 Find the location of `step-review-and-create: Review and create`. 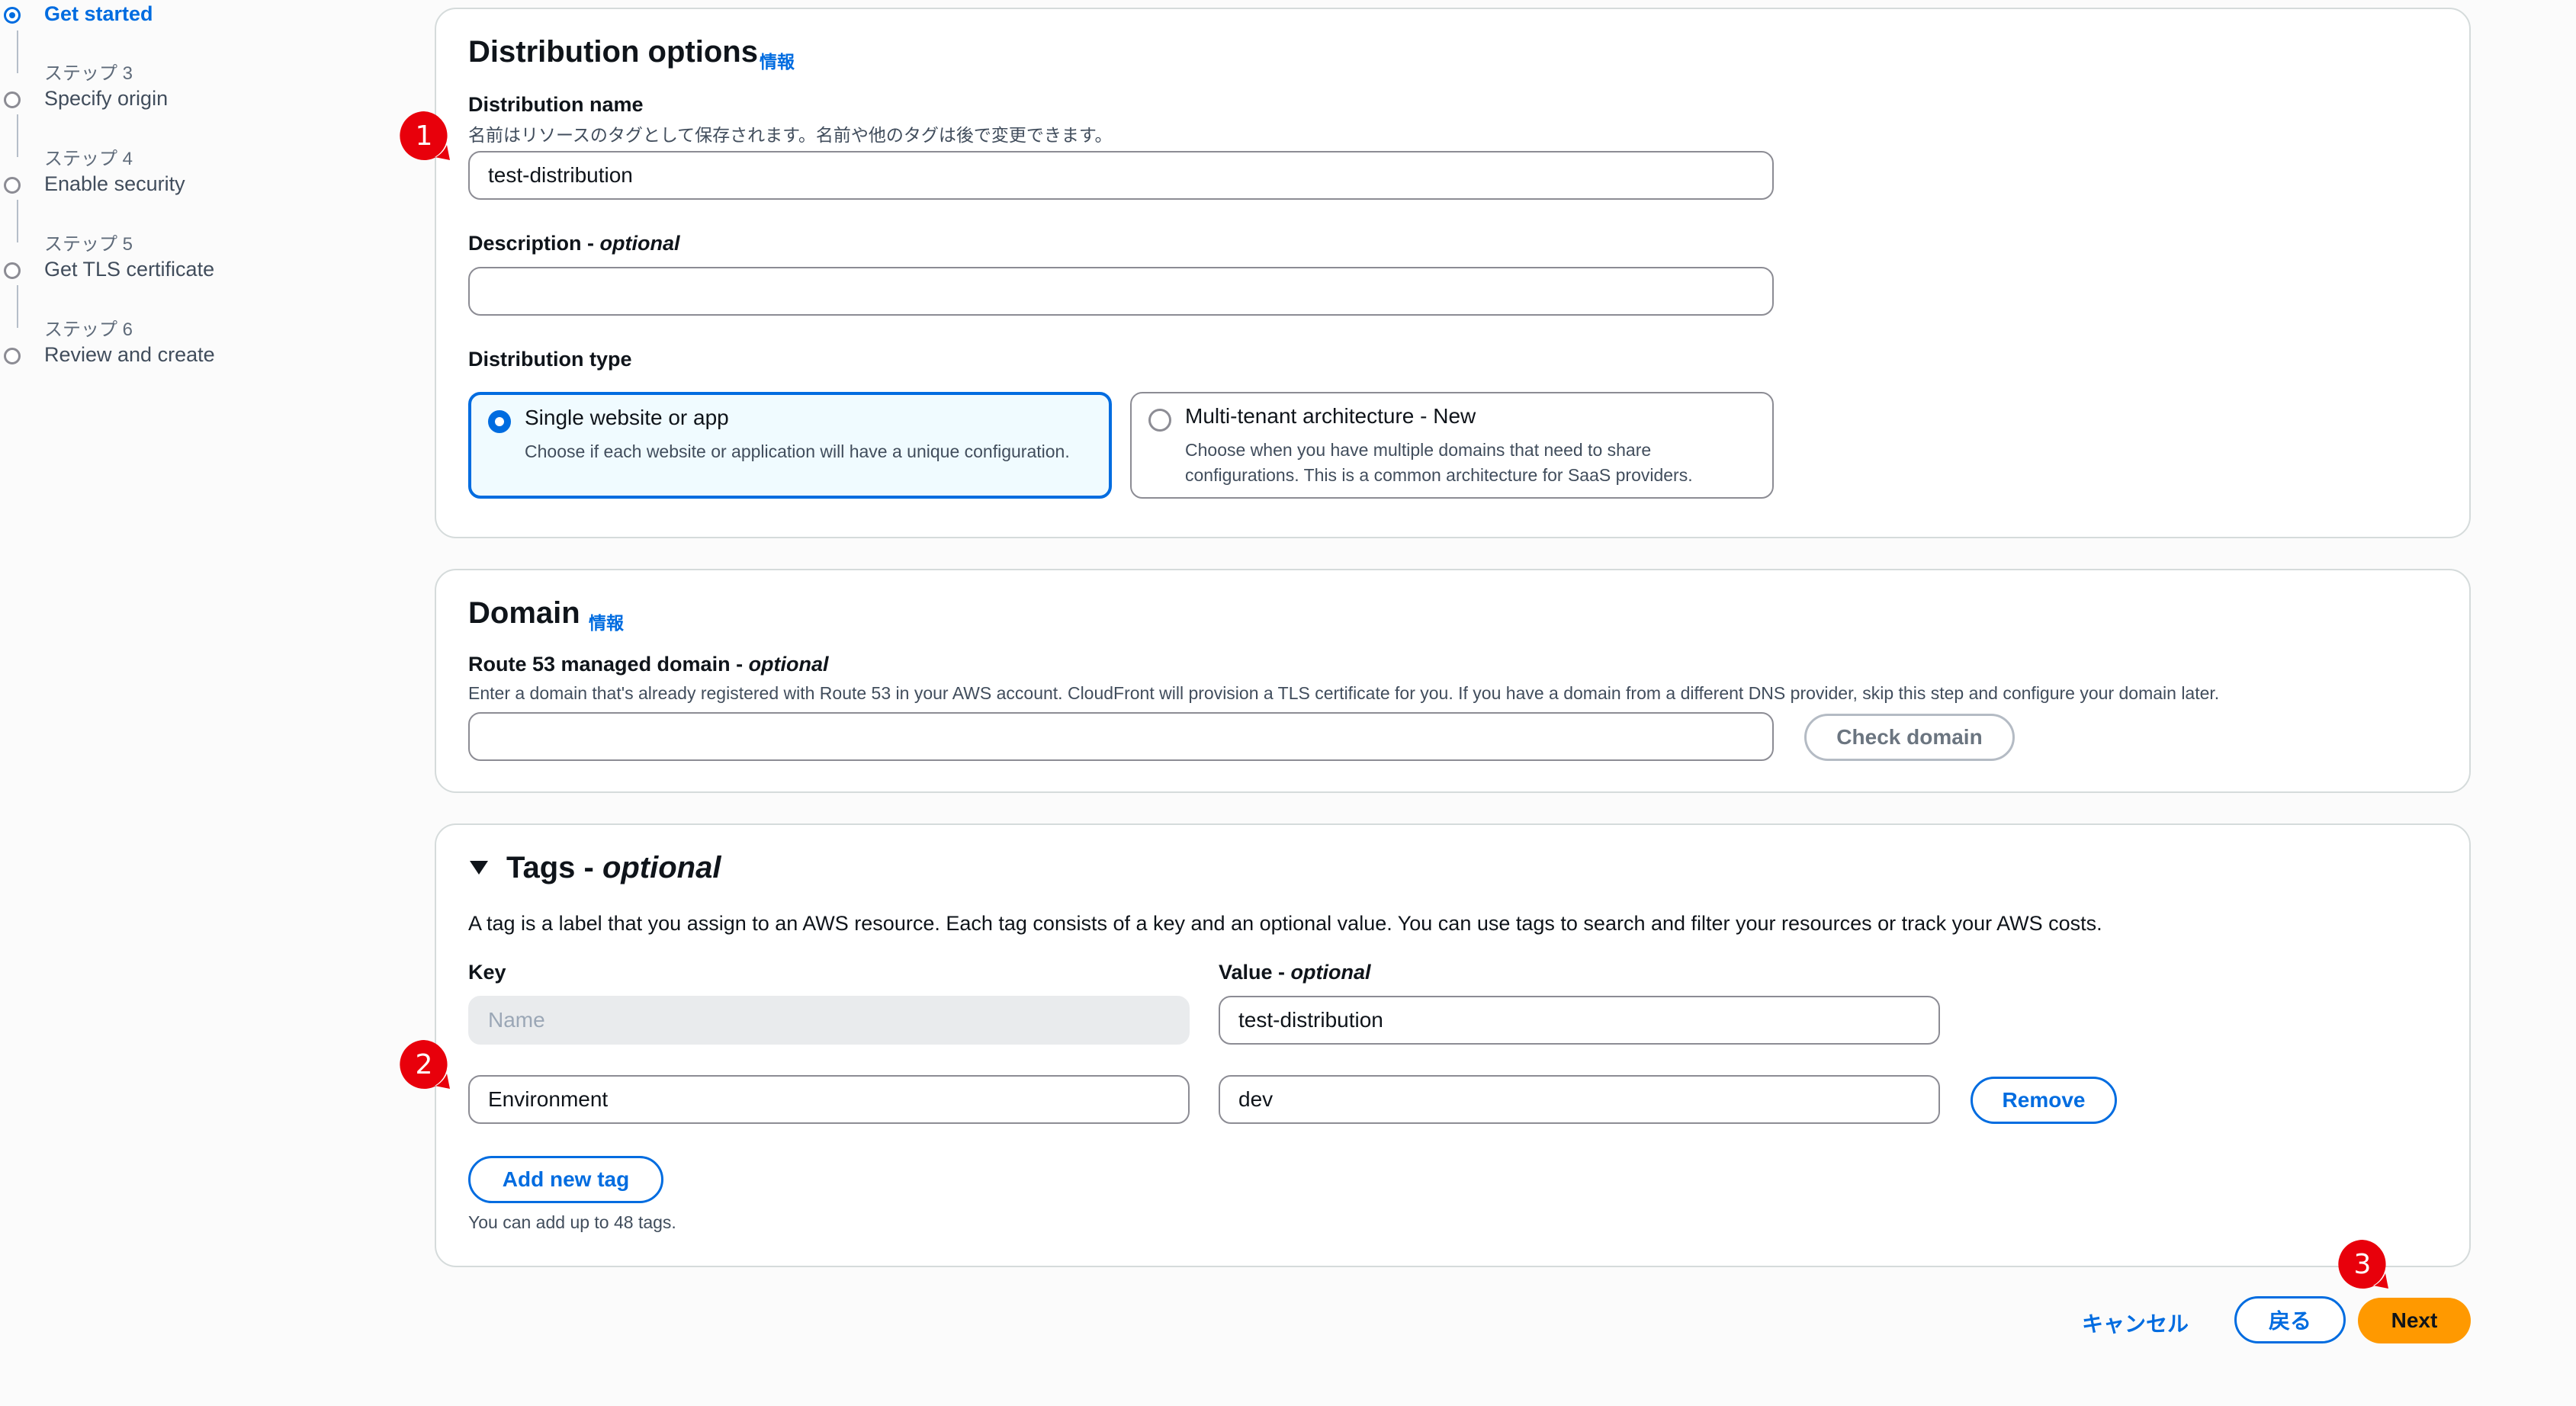

step-review-and-create: Review and create is located at coordinates (129, 354).